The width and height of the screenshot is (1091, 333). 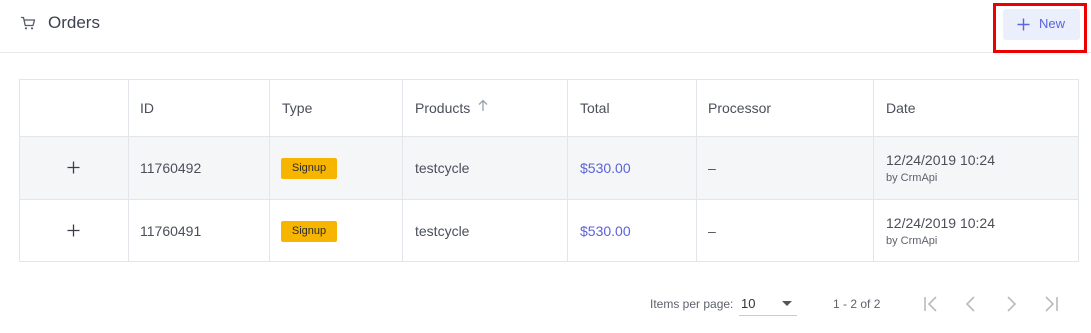 I want to click on sort-ascending-icon, so click(x=483, y=105).